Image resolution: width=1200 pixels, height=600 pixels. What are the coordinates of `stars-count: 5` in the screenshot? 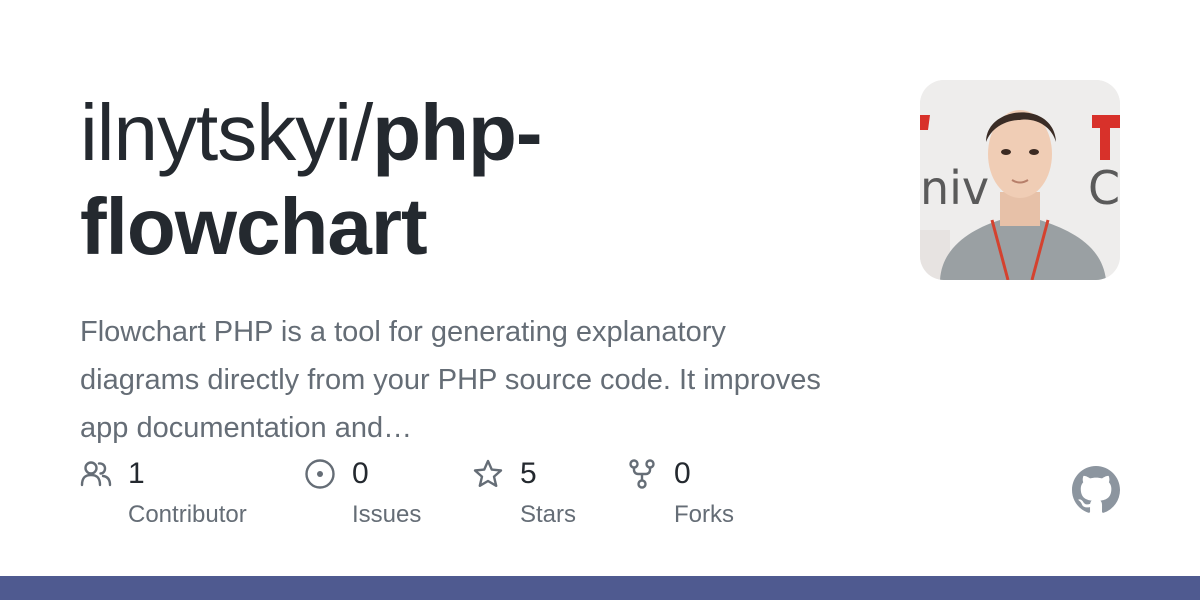 It's located at (528, 473).